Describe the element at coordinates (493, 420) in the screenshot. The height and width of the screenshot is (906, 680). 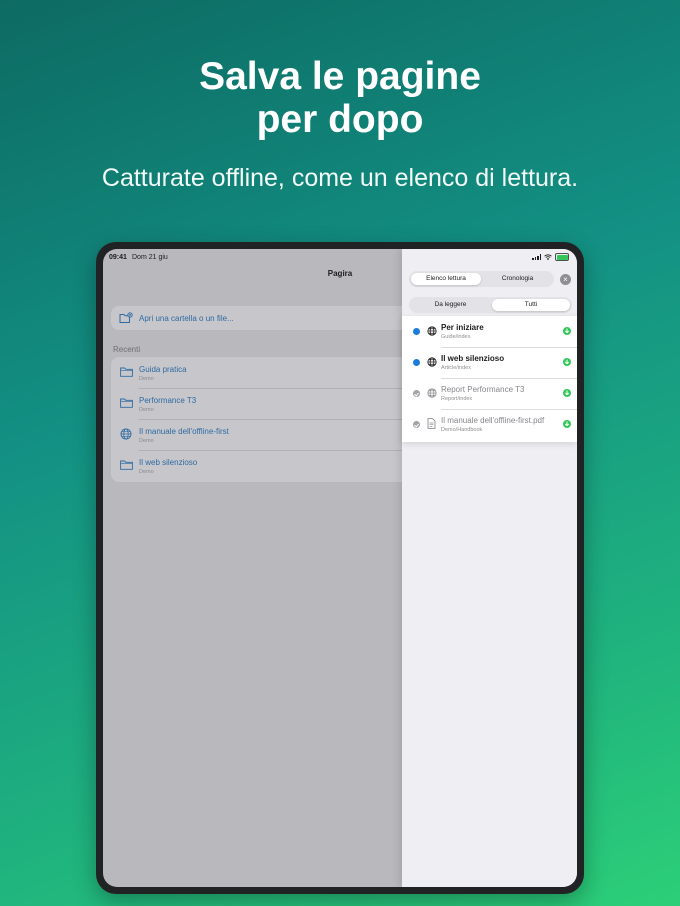
I see `list-item-title: Il manuale dell'offline-first.pdf` at that location.